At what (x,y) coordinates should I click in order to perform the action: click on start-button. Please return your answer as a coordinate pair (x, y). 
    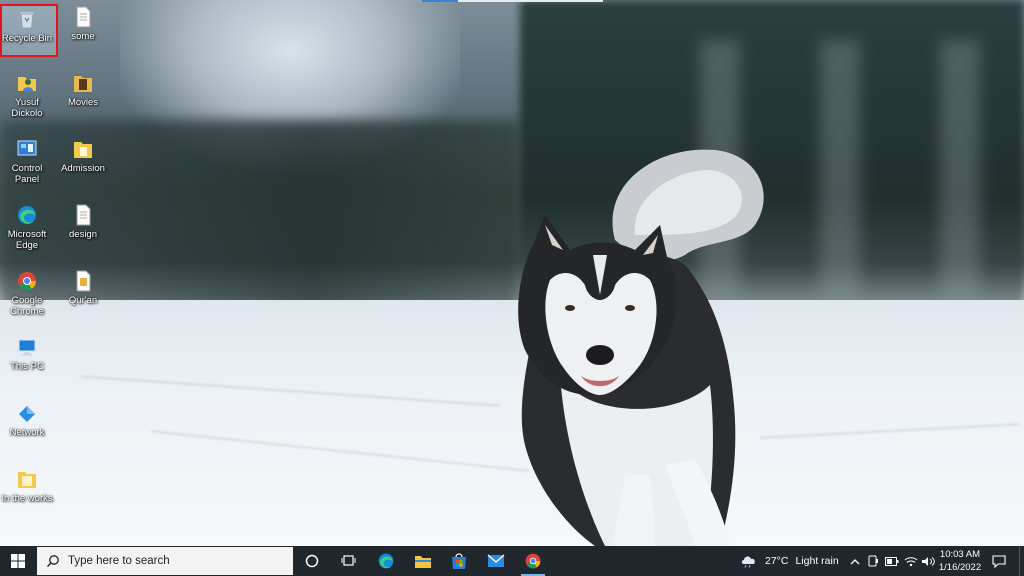
    Looking at the image, I should click on (18, 561).